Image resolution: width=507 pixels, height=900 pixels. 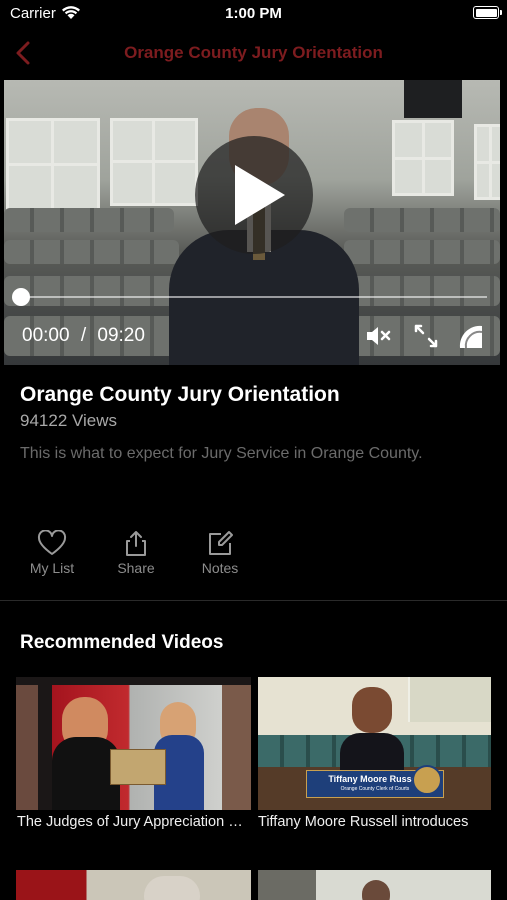 I want to click on airplay-icon, so click(x=471, y=337).